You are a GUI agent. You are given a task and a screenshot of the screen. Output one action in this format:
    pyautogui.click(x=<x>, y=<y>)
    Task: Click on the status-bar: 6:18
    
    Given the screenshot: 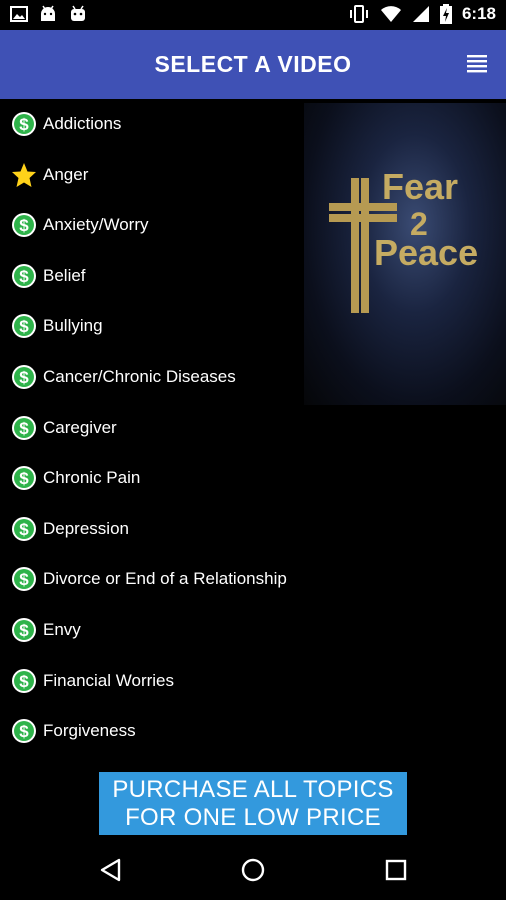 What is the action you would take?
    pyautogui.click(x=253, y=15)
    